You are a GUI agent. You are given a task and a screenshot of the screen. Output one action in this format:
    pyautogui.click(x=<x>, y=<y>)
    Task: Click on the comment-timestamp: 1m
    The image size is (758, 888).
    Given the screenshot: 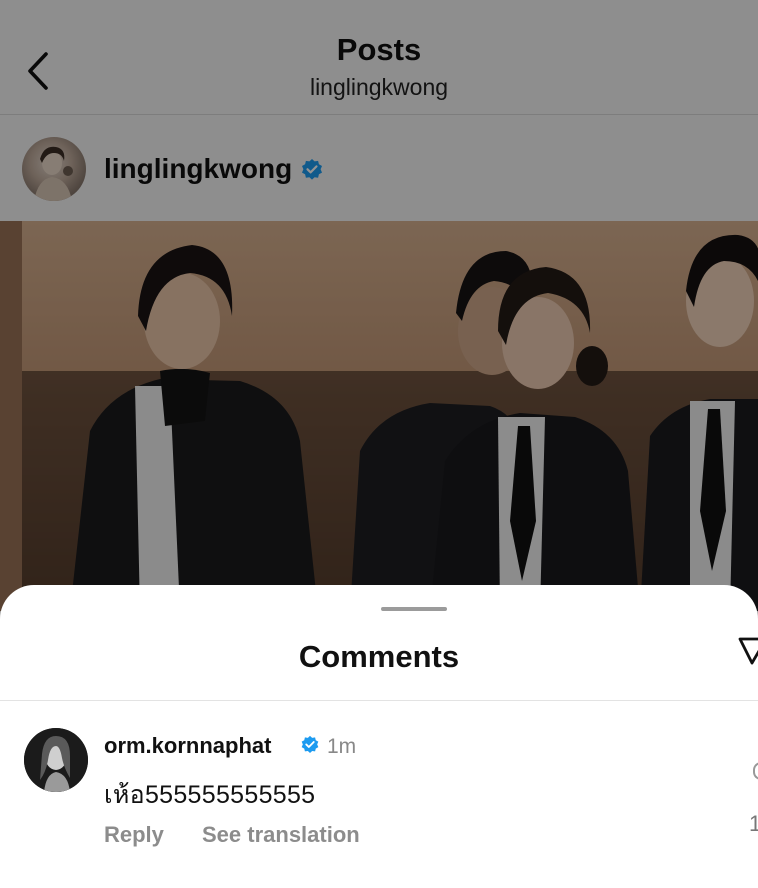 What is the action you would take?
    pyautogui.click(x=342, y=746)
    